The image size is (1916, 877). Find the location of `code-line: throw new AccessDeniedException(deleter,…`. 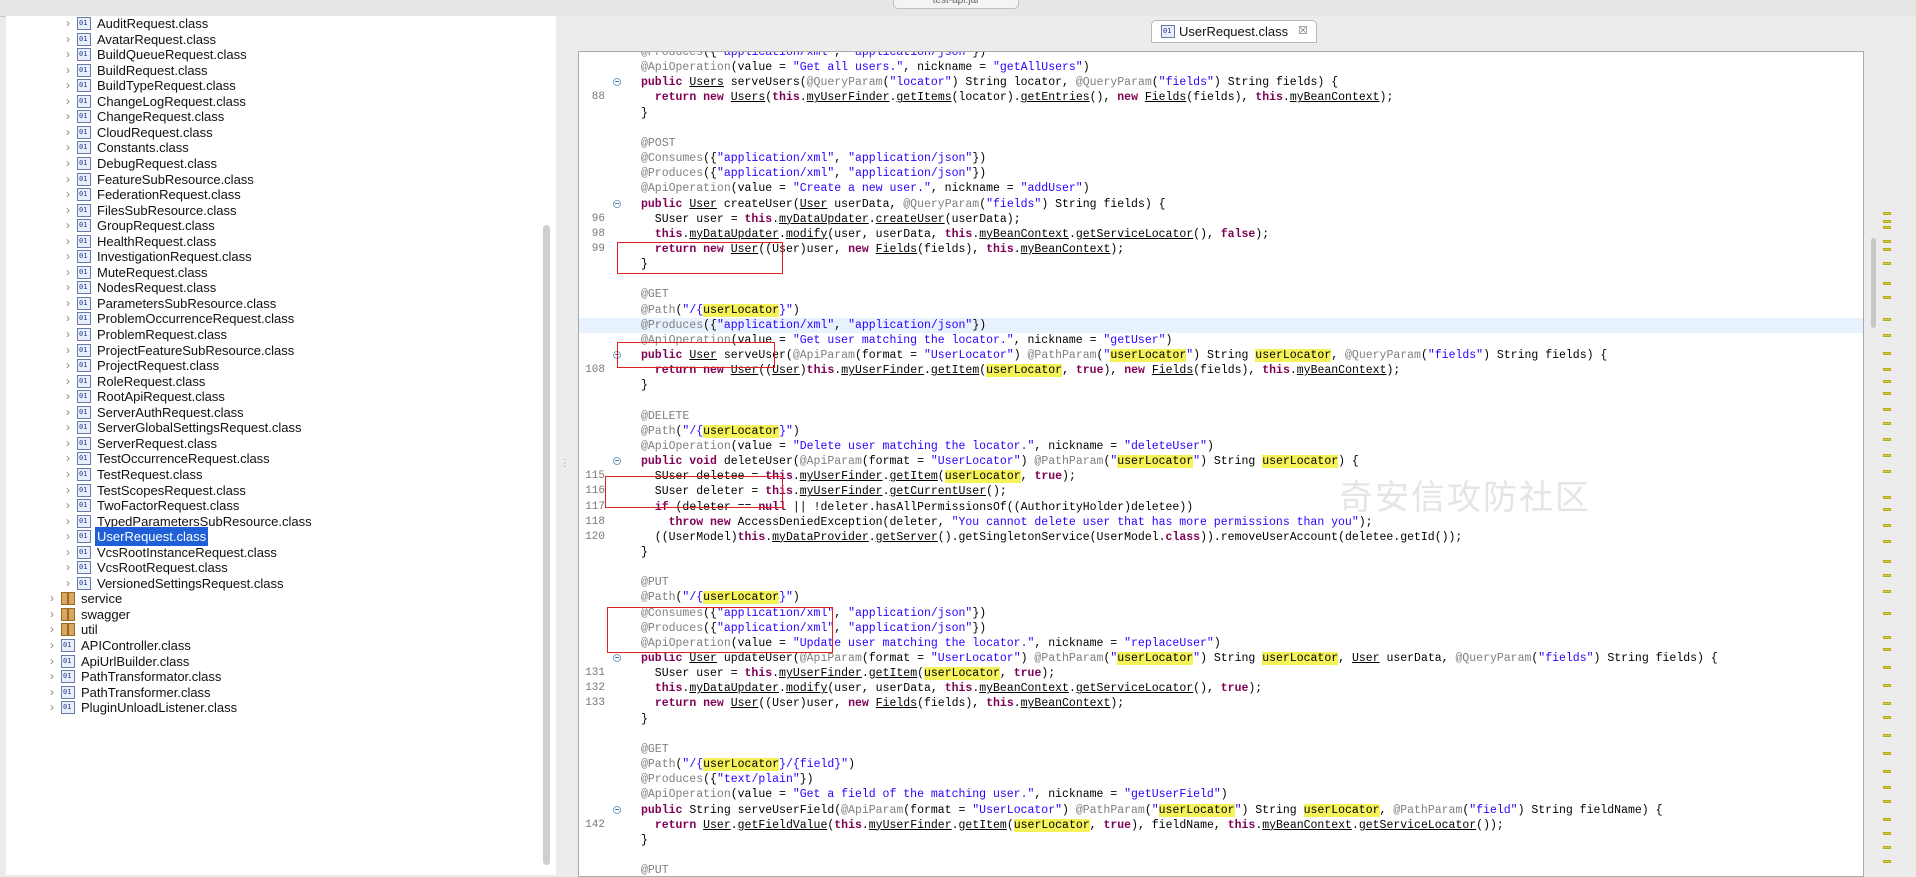

code-line: throw new AccessDeniedException(deleter,… is located at coordinates (1007, 522).